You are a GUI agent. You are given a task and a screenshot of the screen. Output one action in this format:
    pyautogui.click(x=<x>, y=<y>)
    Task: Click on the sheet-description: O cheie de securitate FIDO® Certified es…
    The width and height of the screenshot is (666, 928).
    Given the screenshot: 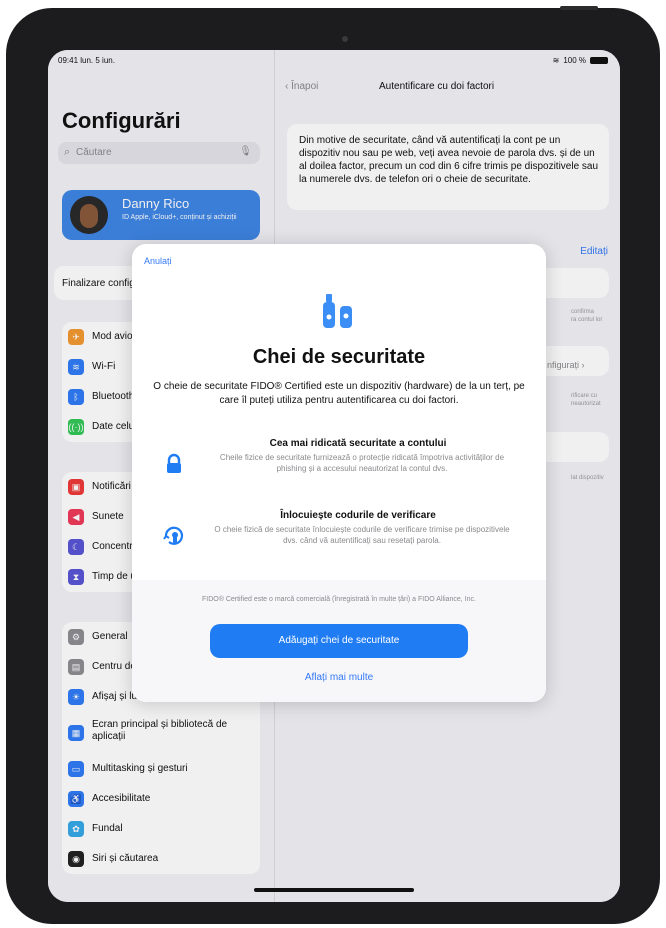 What is the action you would take?
    pyautogui.click(x=339, y=393)
    